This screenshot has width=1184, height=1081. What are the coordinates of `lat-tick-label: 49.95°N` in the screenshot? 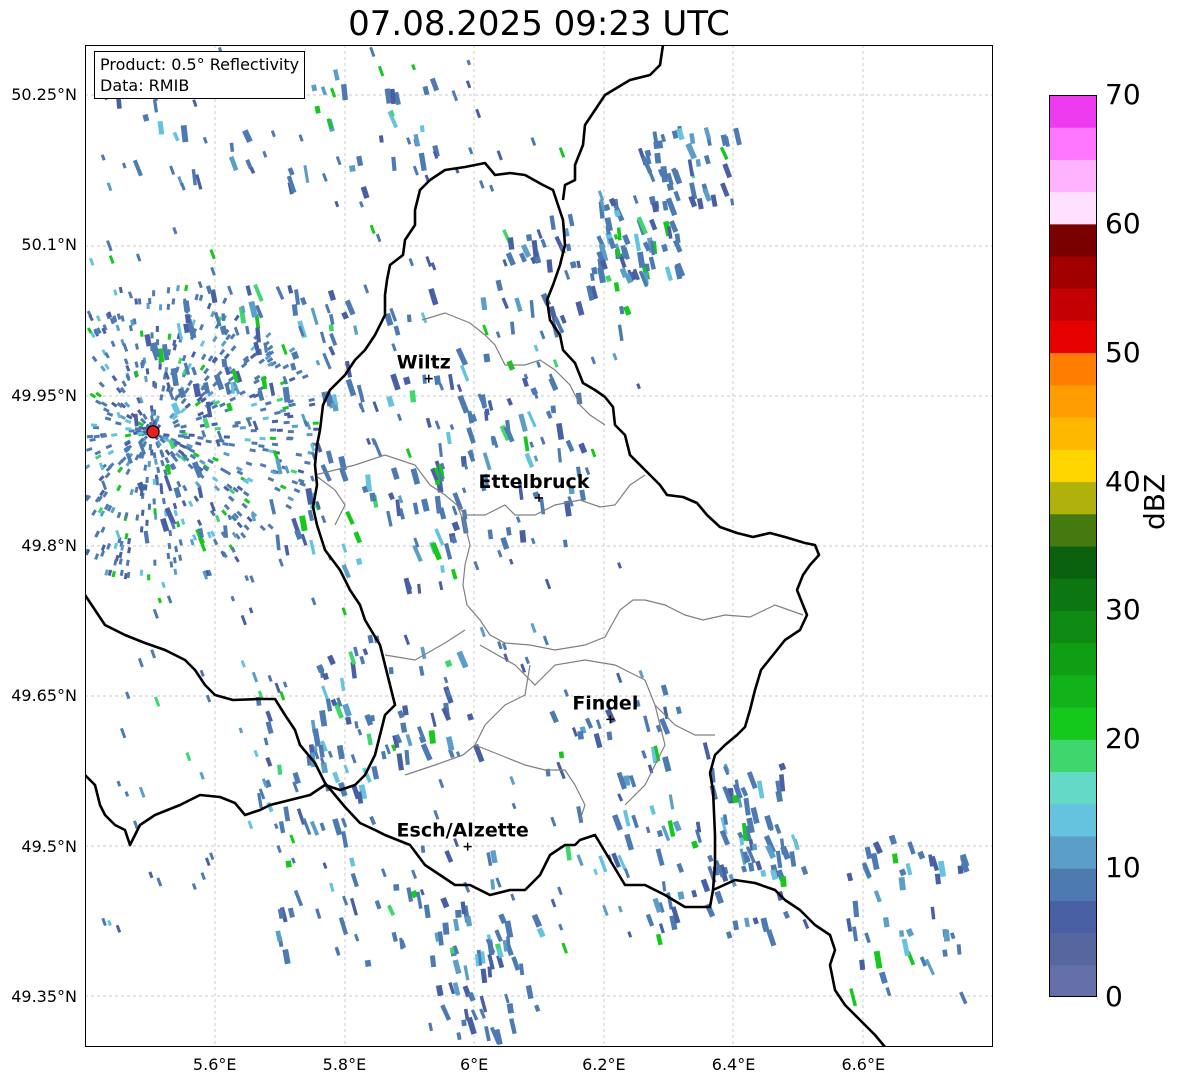 It's located at (44, 395).